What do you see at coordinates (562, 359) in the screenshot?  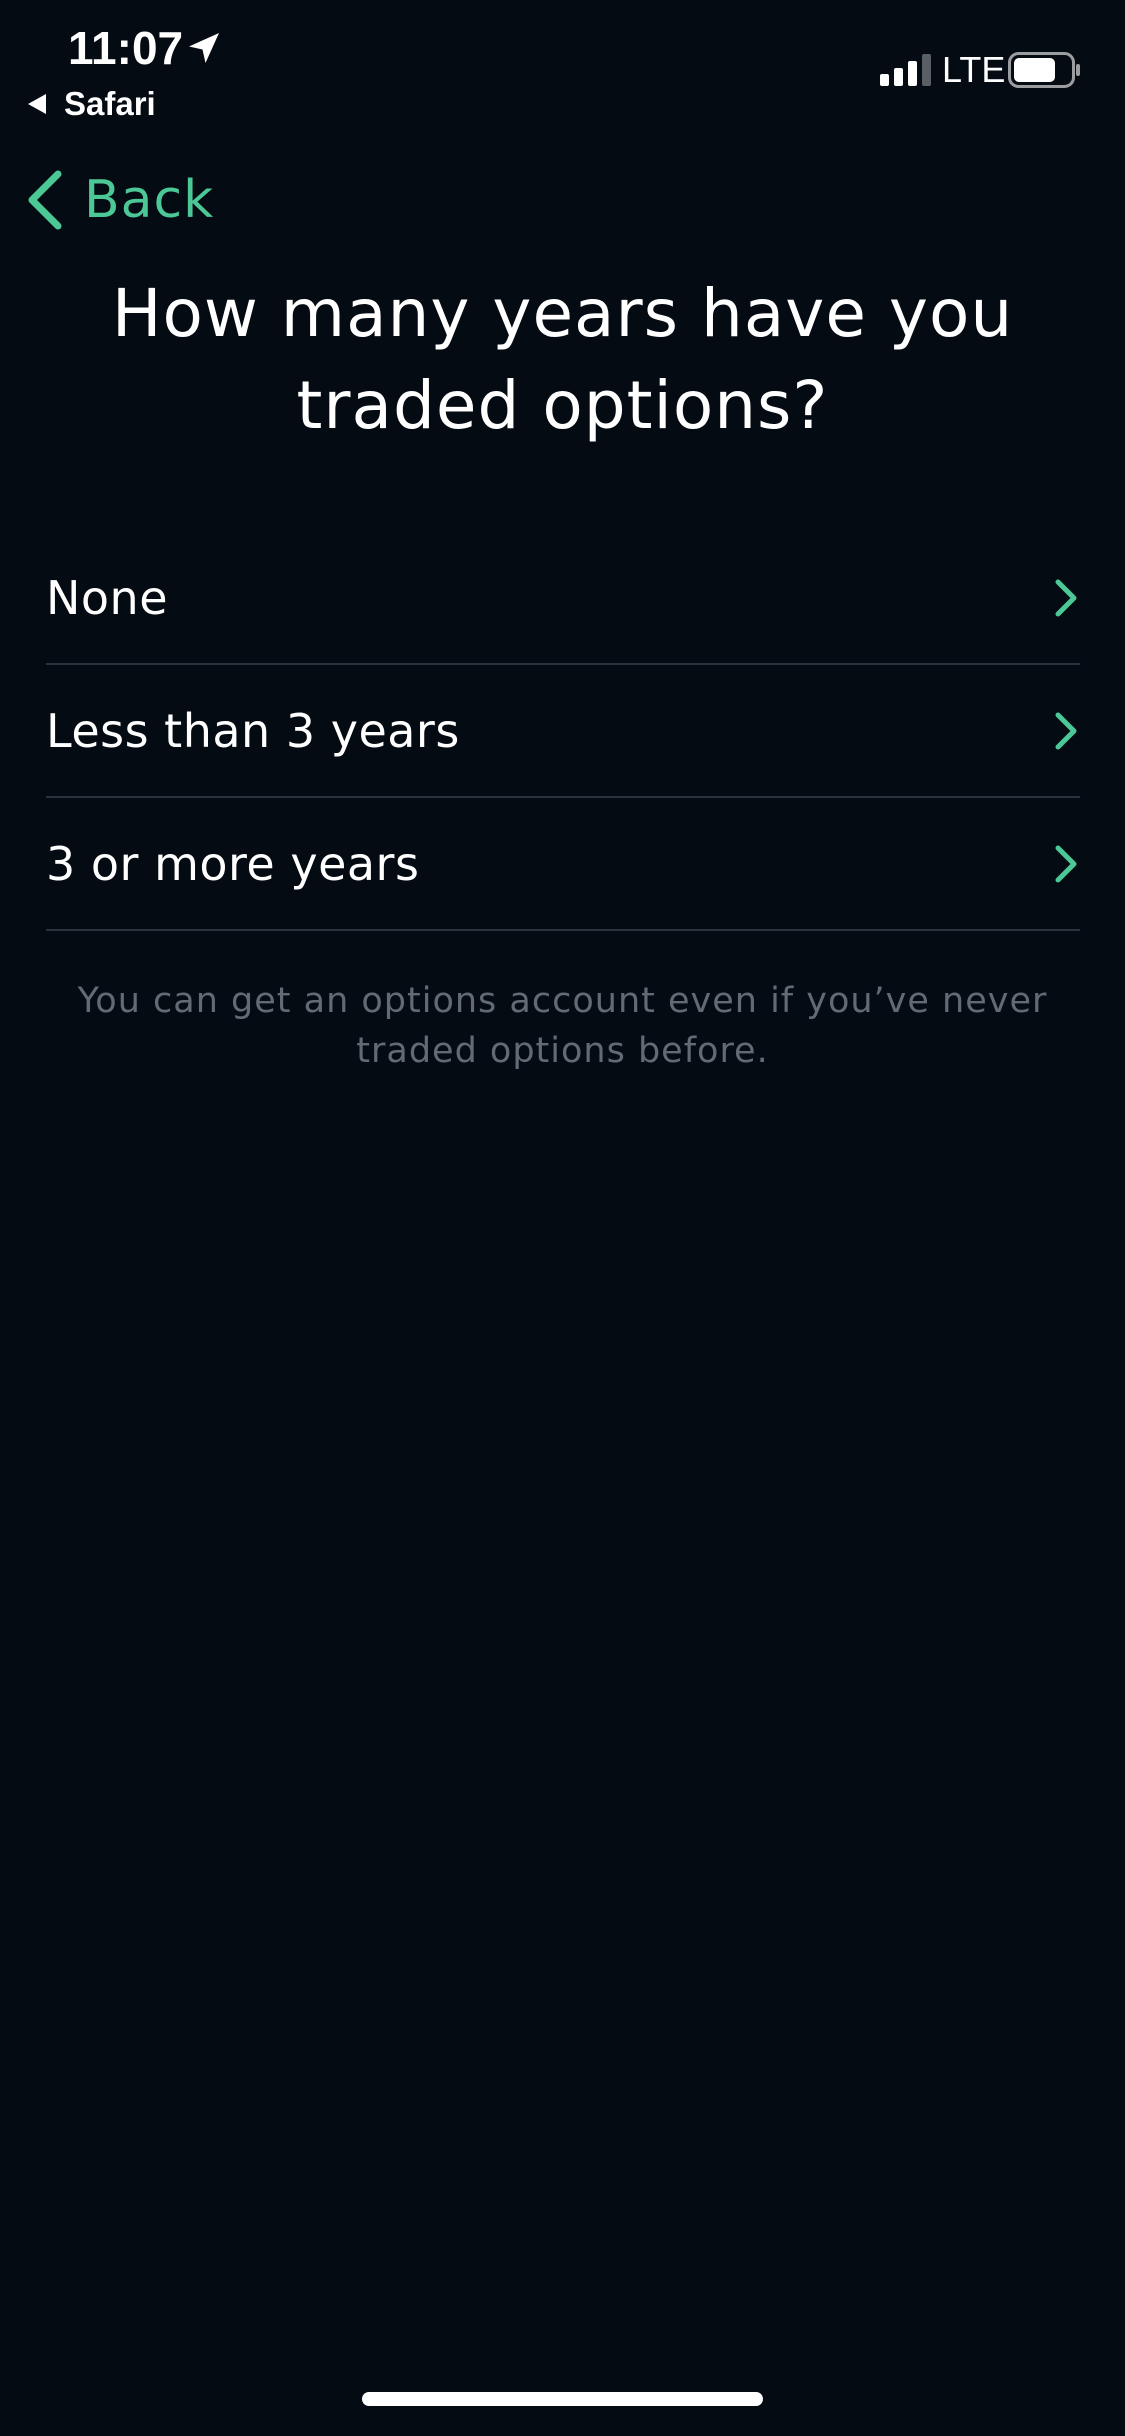 I see `page-title: How many years have you traded options?` at bounding box center [562, 359].